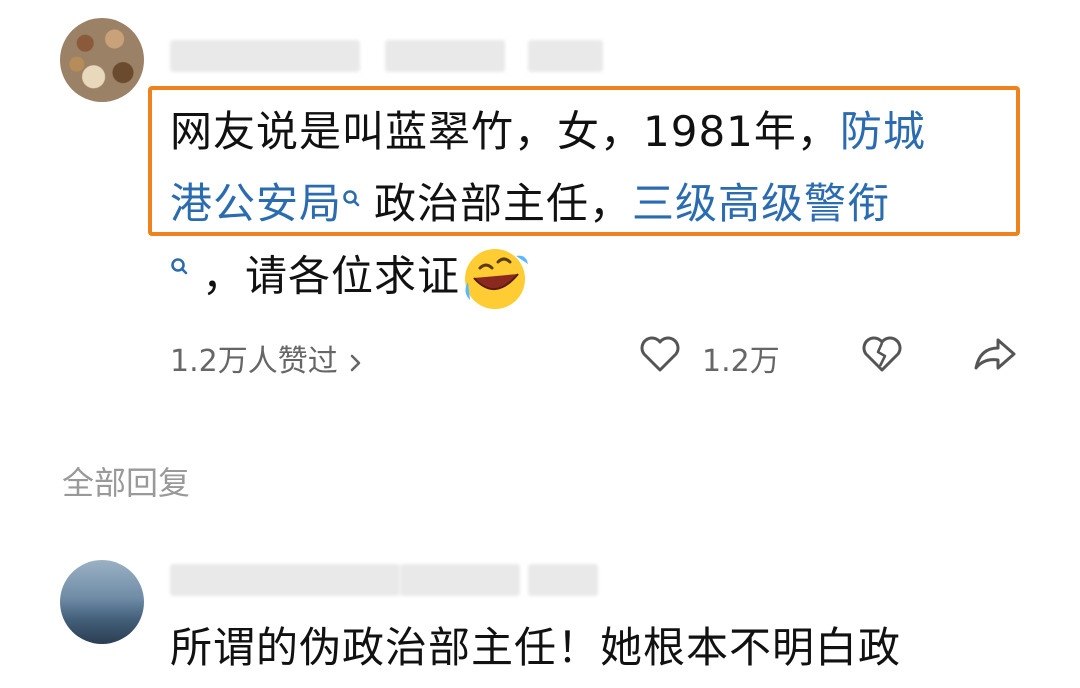  I want to click on likes-summary: 1.2万人赞过, so click(267, 358).